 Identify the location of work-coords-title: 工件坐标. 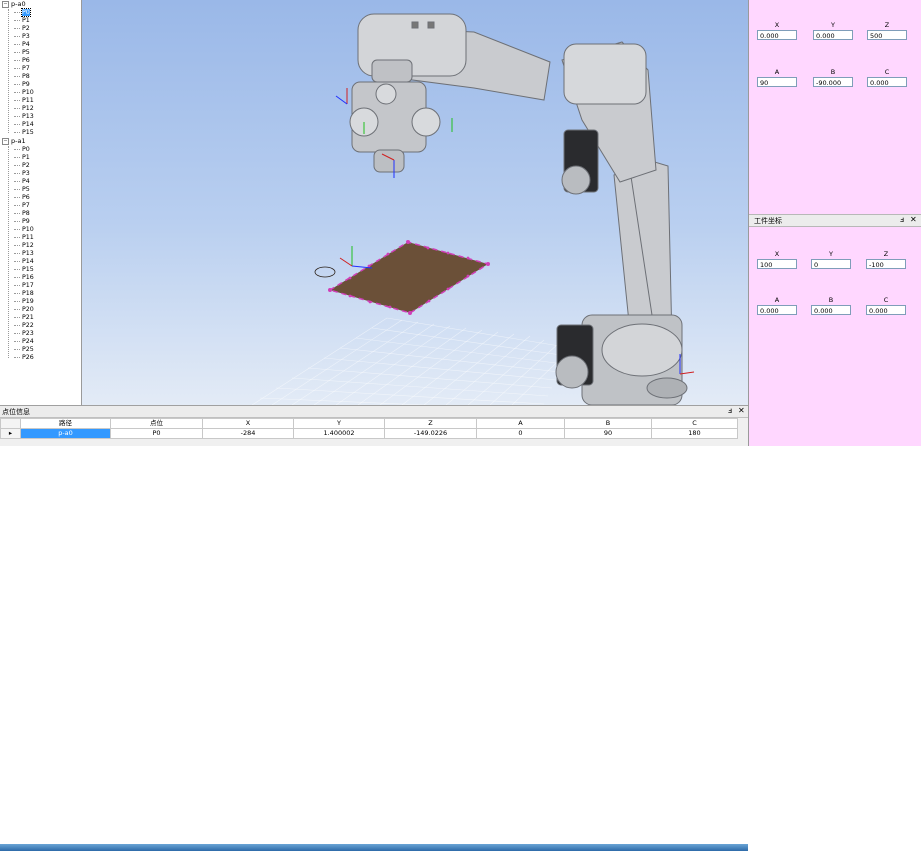
(768, 221).